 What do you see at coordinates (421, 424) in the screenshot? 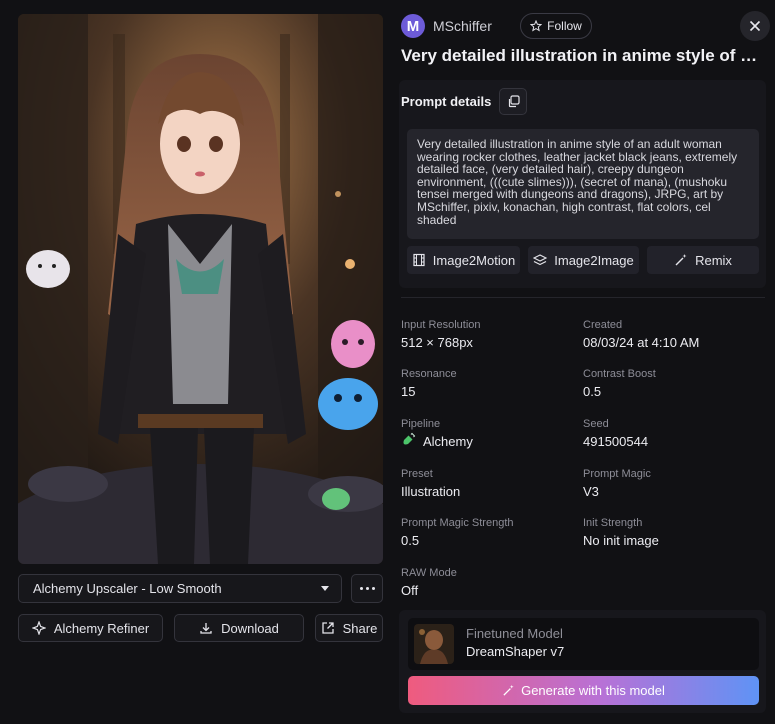
I see `pipeline-label: Pipeline` at bounding box center [421, 424].